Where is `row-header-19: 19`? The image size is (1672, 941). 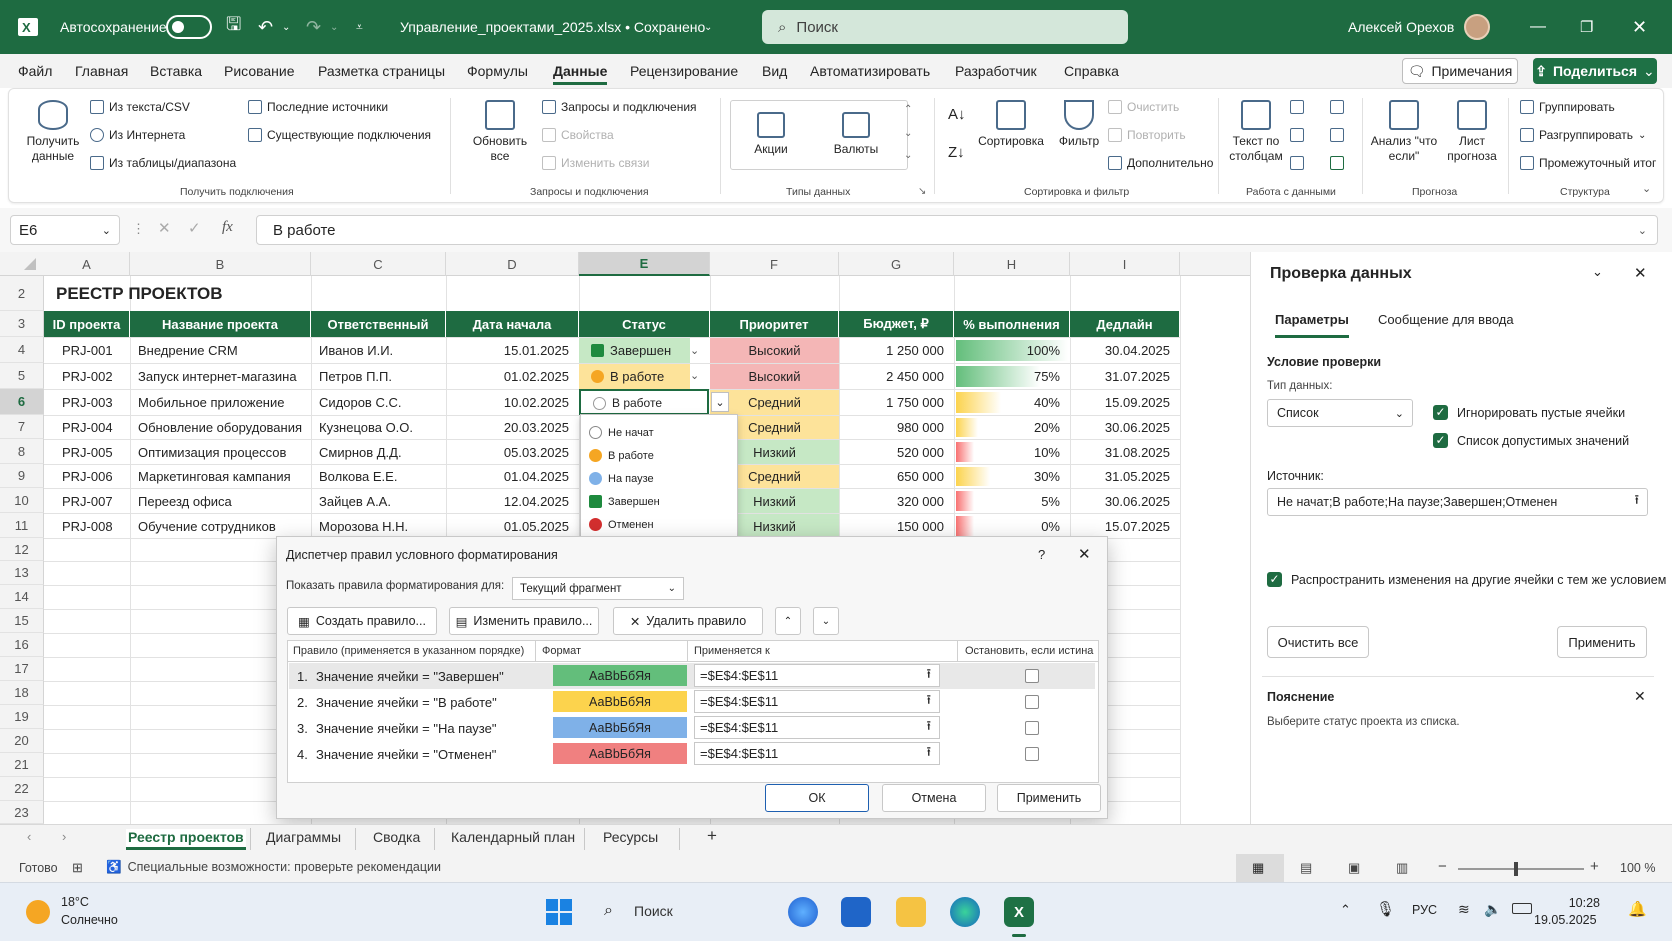
row-header-19: 19 is located at coordinates (22, 717).